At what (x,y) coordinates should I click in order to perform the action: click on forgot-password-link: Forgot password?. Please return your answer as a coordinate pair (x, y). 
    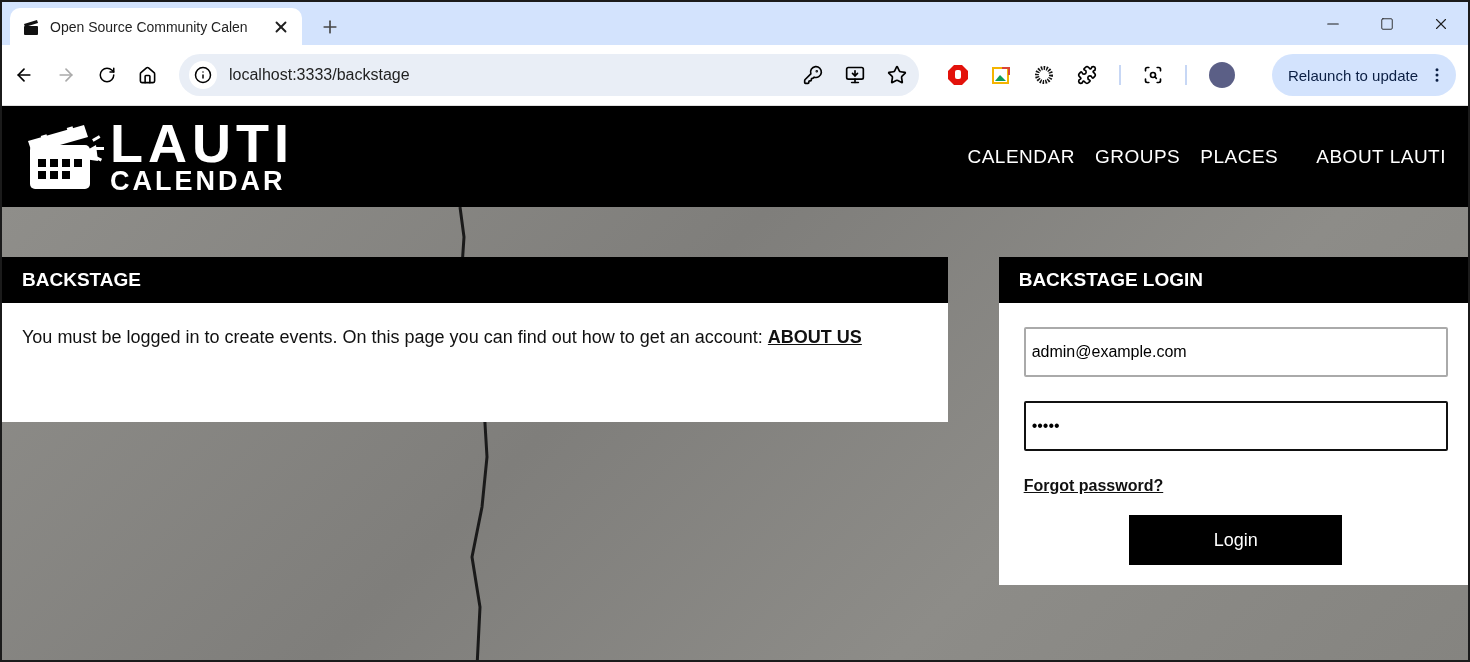
    Looking at the image, I should click on (1093, 486).